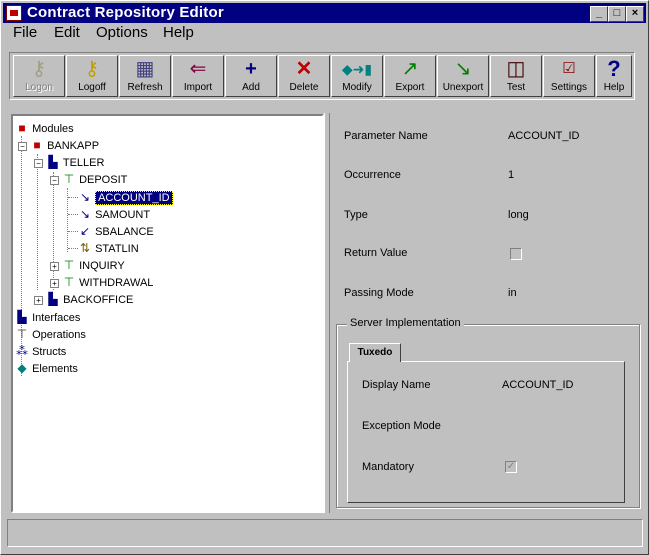 Image resolution: width=649 pixels, height=555 pixels. What do you see at coordinates (145, 87) in the screenshot?
I see `refresh-label: Refresh` at bounding box center [145, 87].